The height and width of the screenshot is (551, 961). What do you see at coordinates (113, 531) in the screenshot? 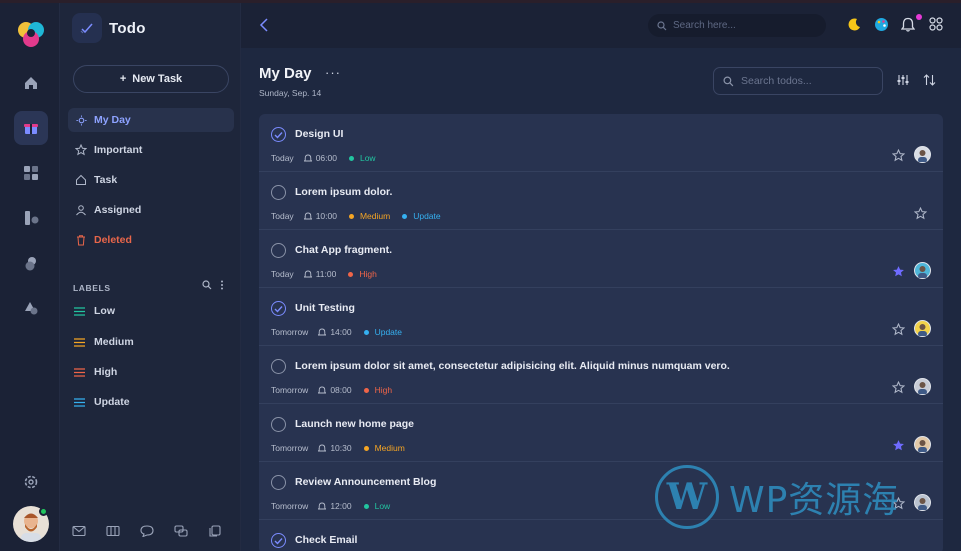
I see `columns-icon` at bounding box center [113, 531].